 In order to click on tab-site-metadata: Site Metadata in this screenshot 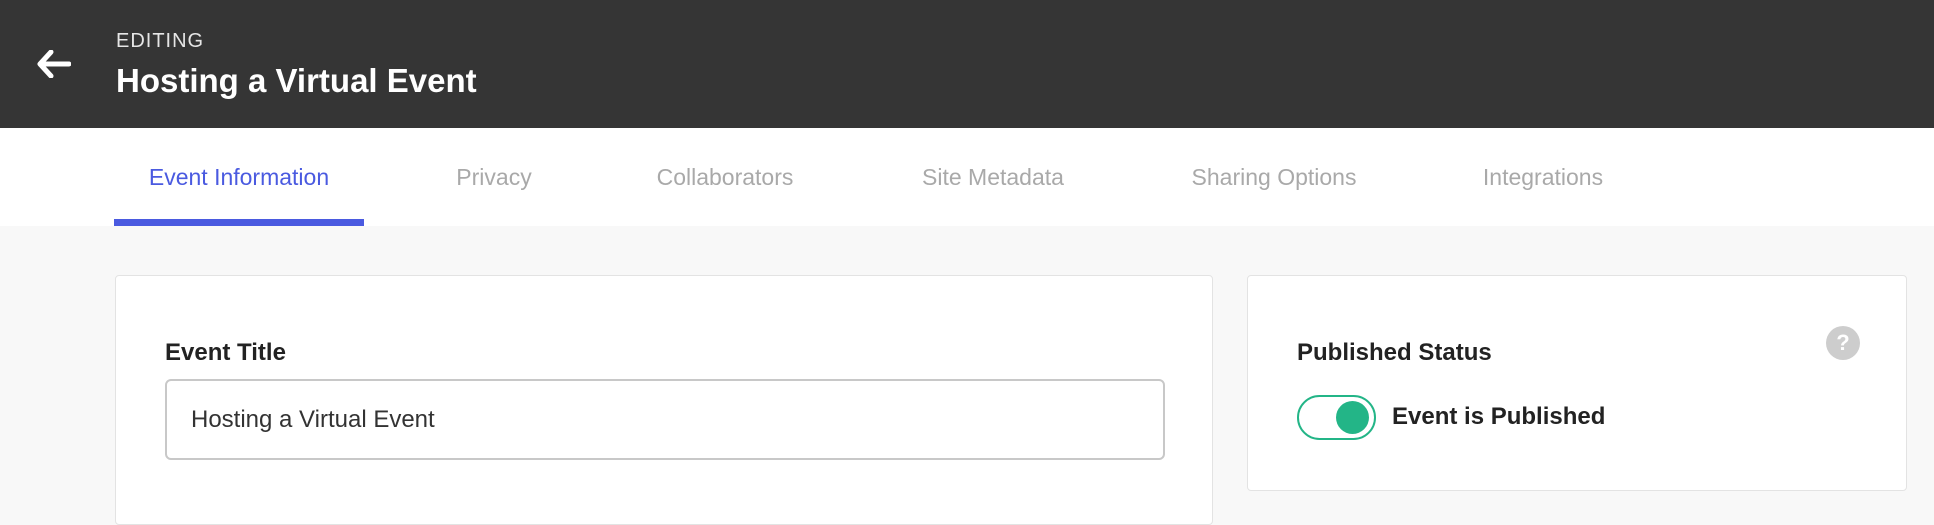, I will do `click(993, 177)`.